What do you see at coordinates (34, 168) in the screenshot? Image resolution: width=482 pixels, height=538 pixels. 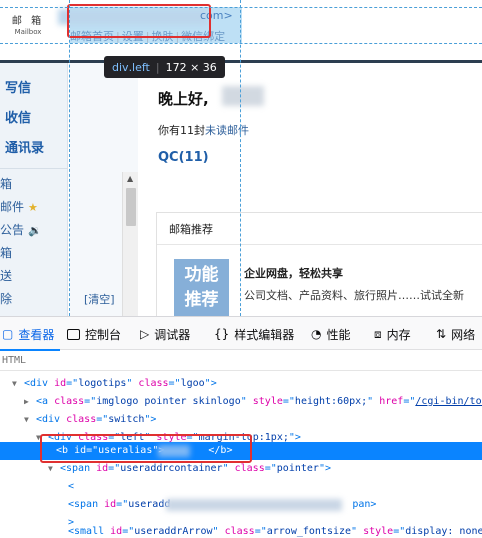 I see `nav-separator` at bounding box center [34, 168].